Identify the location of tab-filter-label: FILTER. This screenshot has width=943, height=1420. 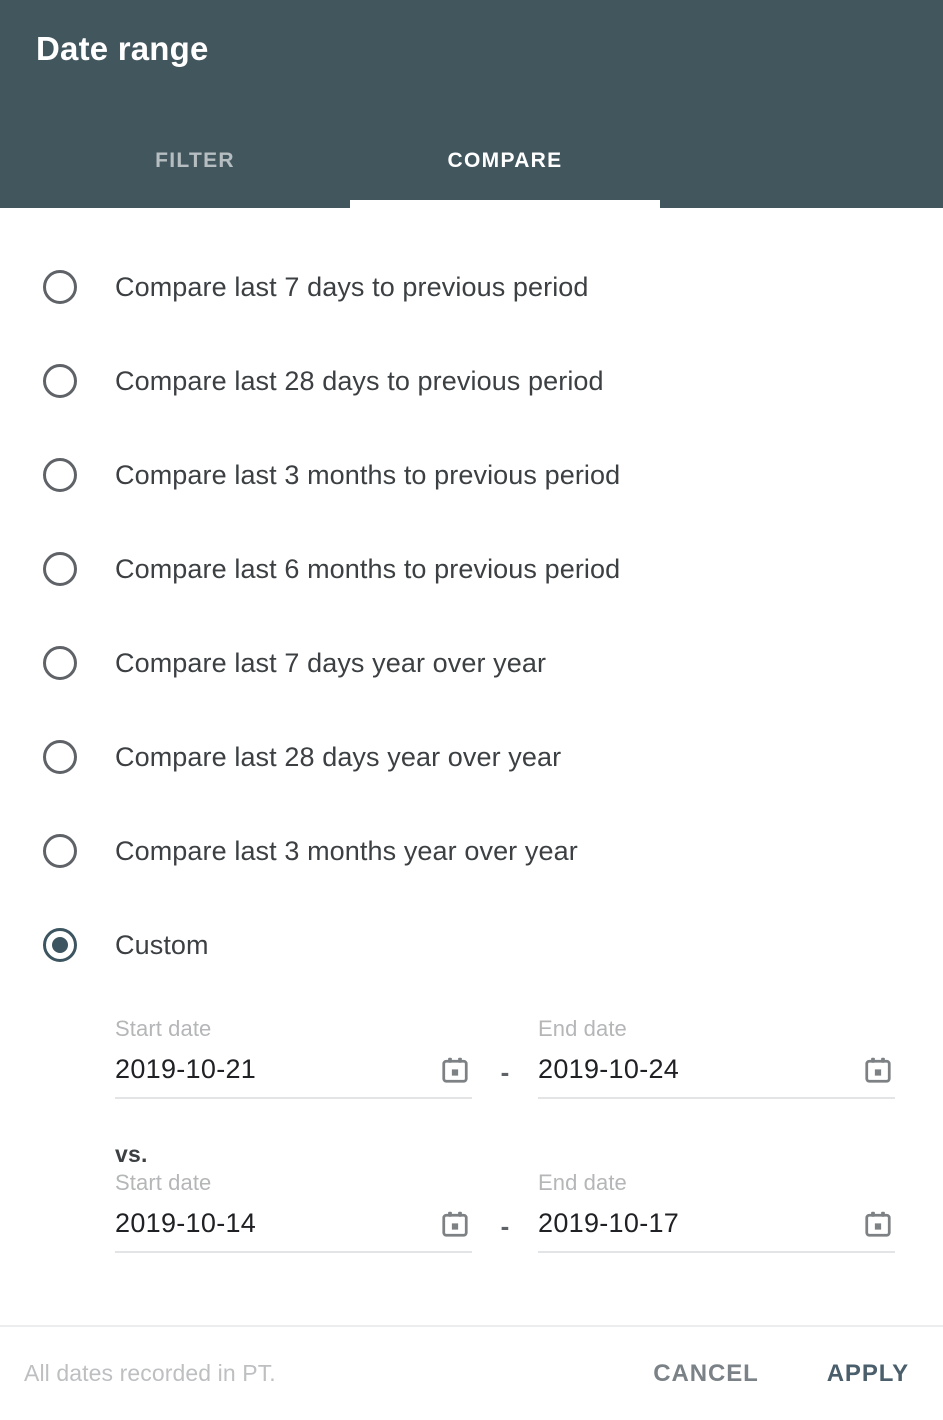
(195, 160).